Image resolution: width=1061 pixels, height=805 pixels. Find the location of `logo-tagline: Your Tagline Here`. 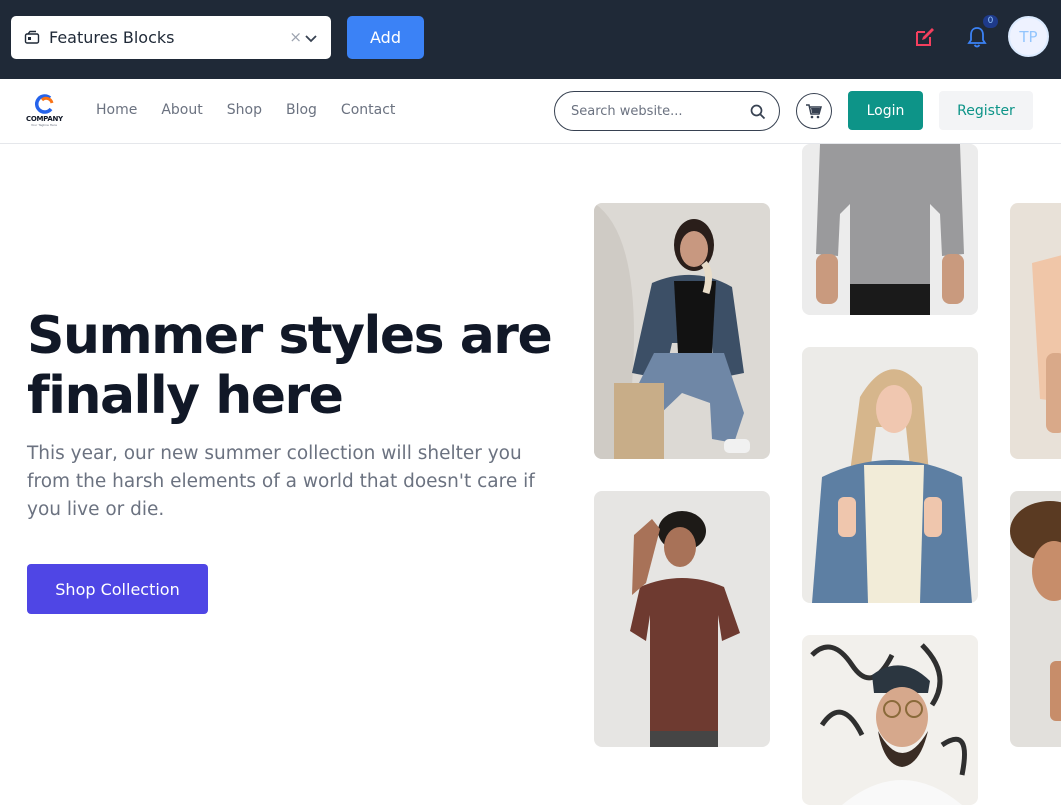

logo-tagline: Your Tagline Here is located at coordinates (44, 125).